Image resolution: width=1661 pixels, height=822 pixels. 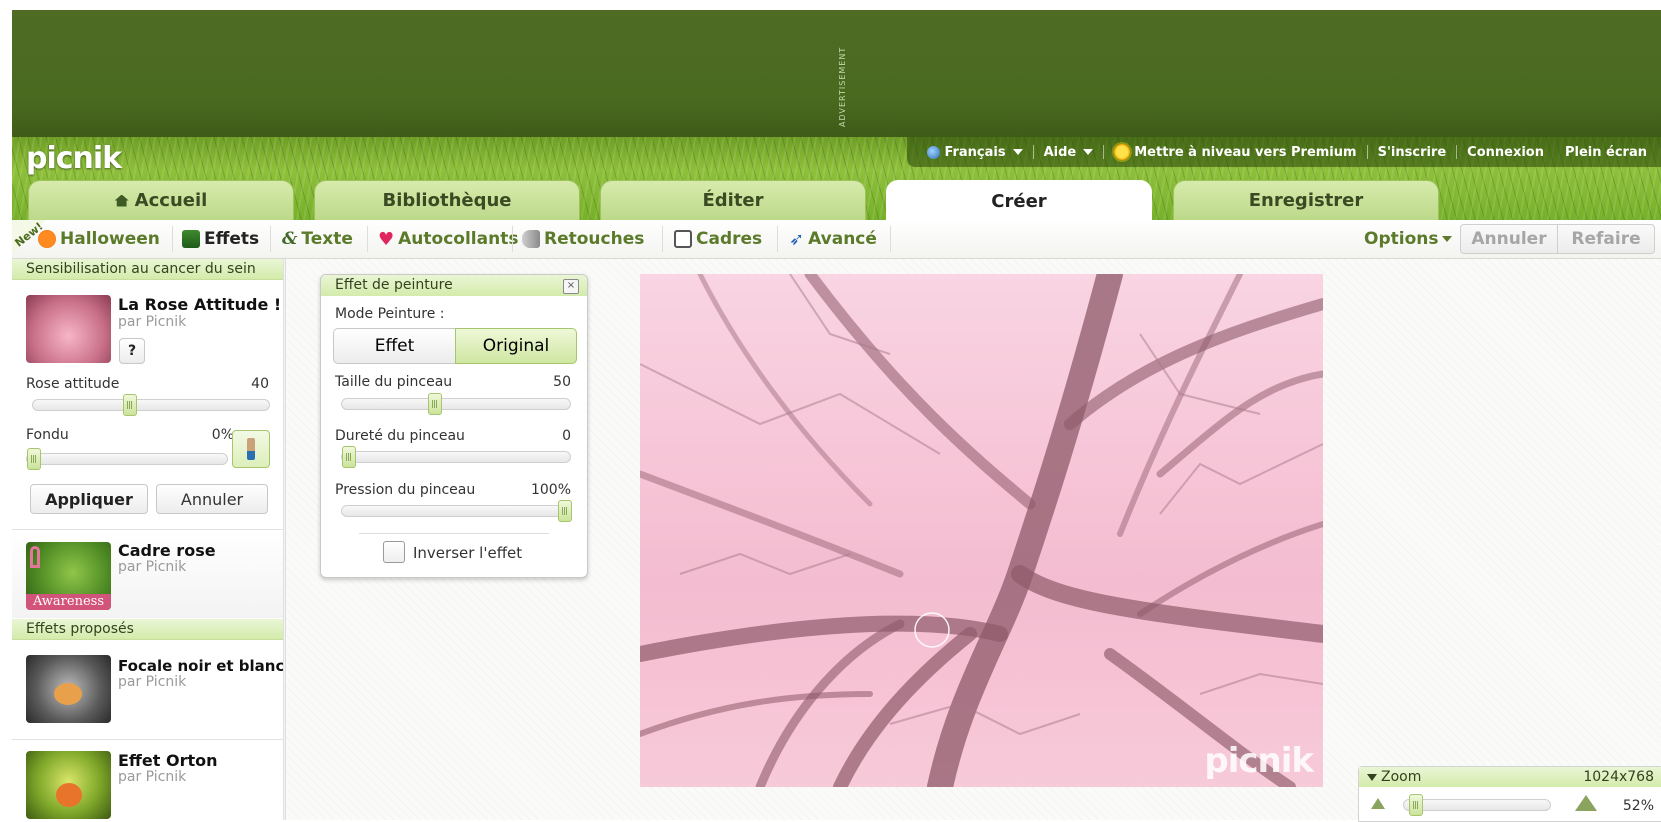 I want to click on mode-original-button: Original, so click(x=516, y=346).